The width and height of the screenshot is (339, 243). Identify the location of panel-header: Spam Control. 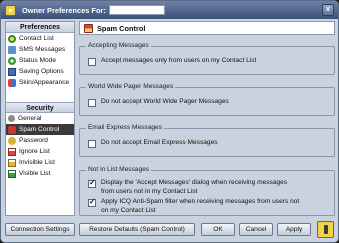
(207, 28).